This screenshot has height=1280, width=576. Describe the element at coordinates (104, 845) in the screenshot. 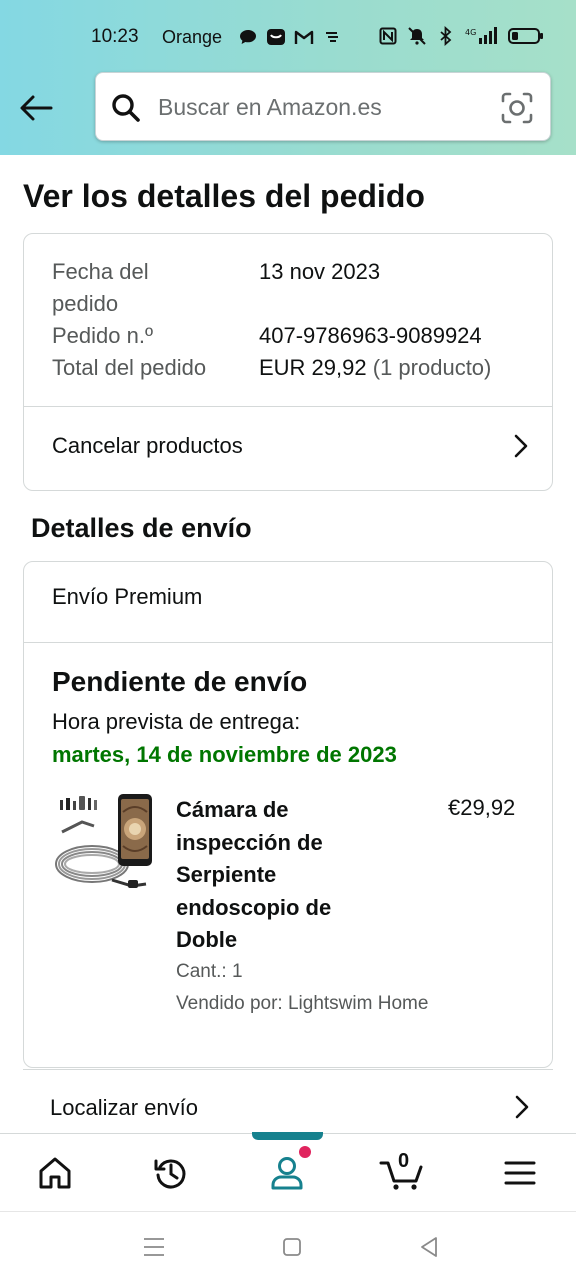

I see `product-image` at that location.